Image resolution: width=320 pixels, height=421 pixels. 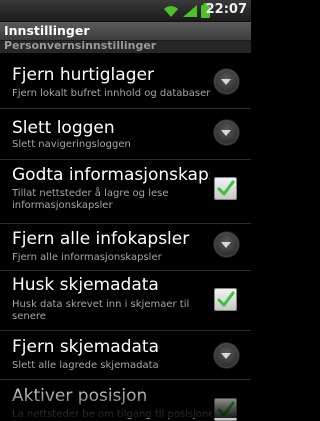 I want to click on wifi-icon, so click(x=171, y=12).